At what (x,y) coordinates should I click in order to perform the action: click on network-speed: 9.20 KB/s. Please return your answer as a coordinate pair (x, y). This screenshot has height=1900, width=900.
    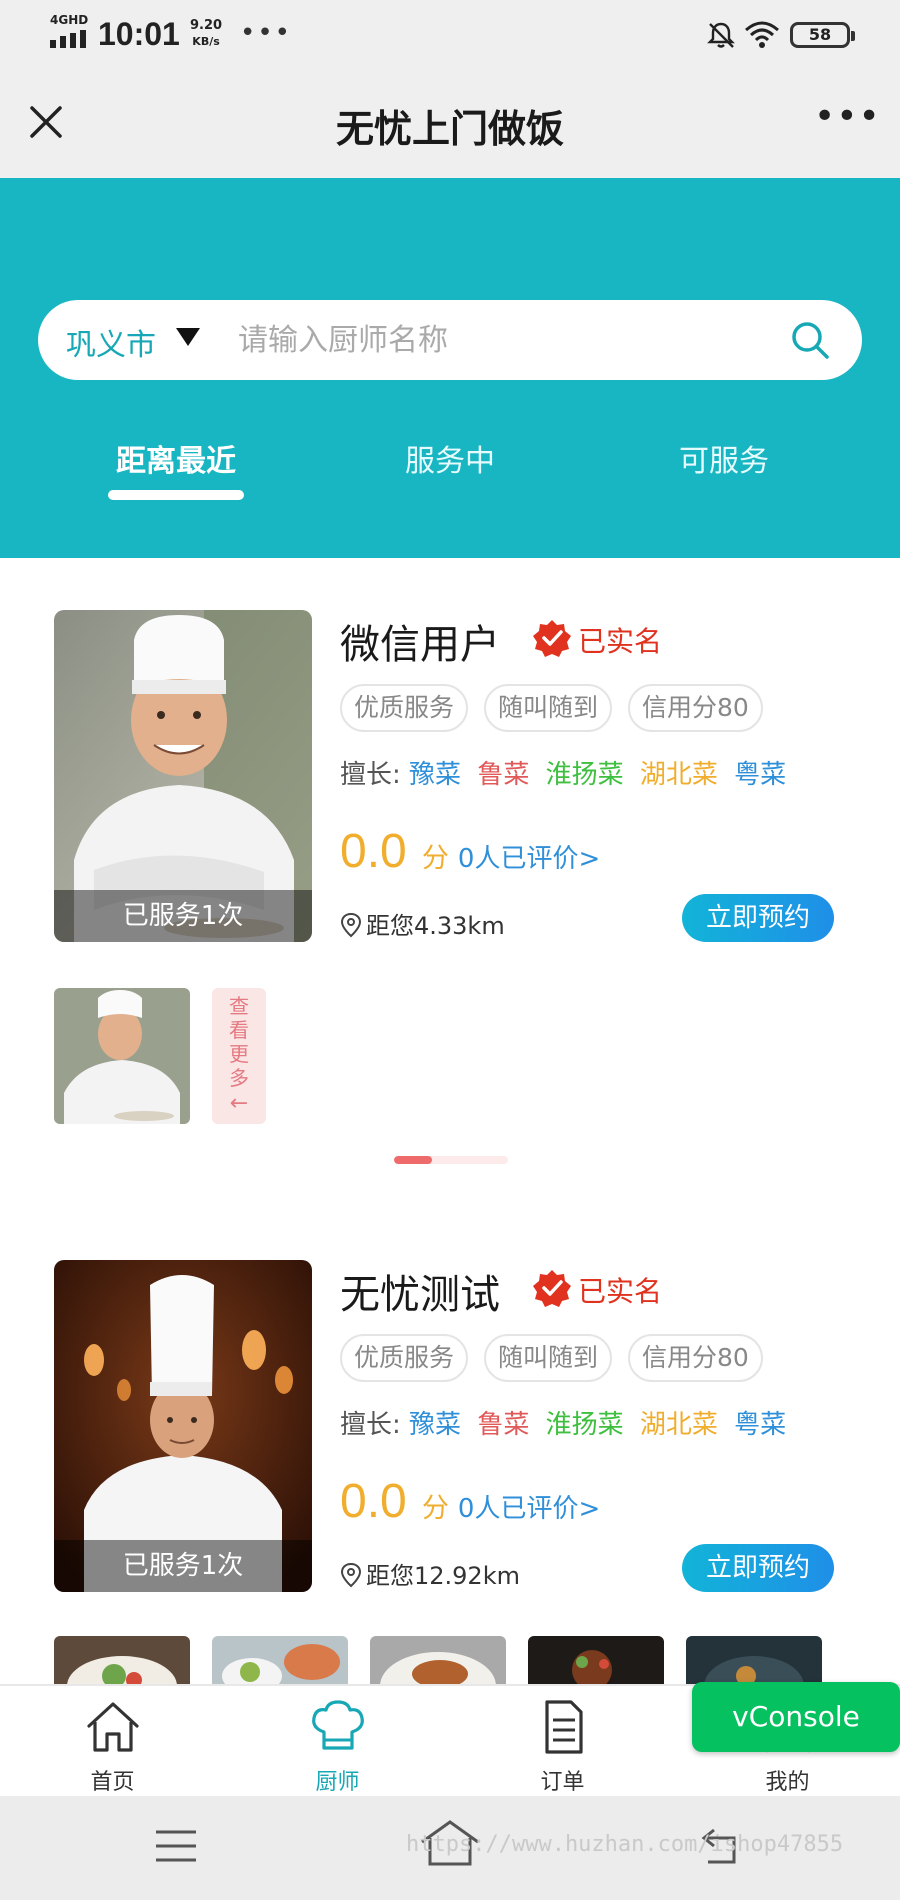
    Looking at the image, I should click on (206, 34).